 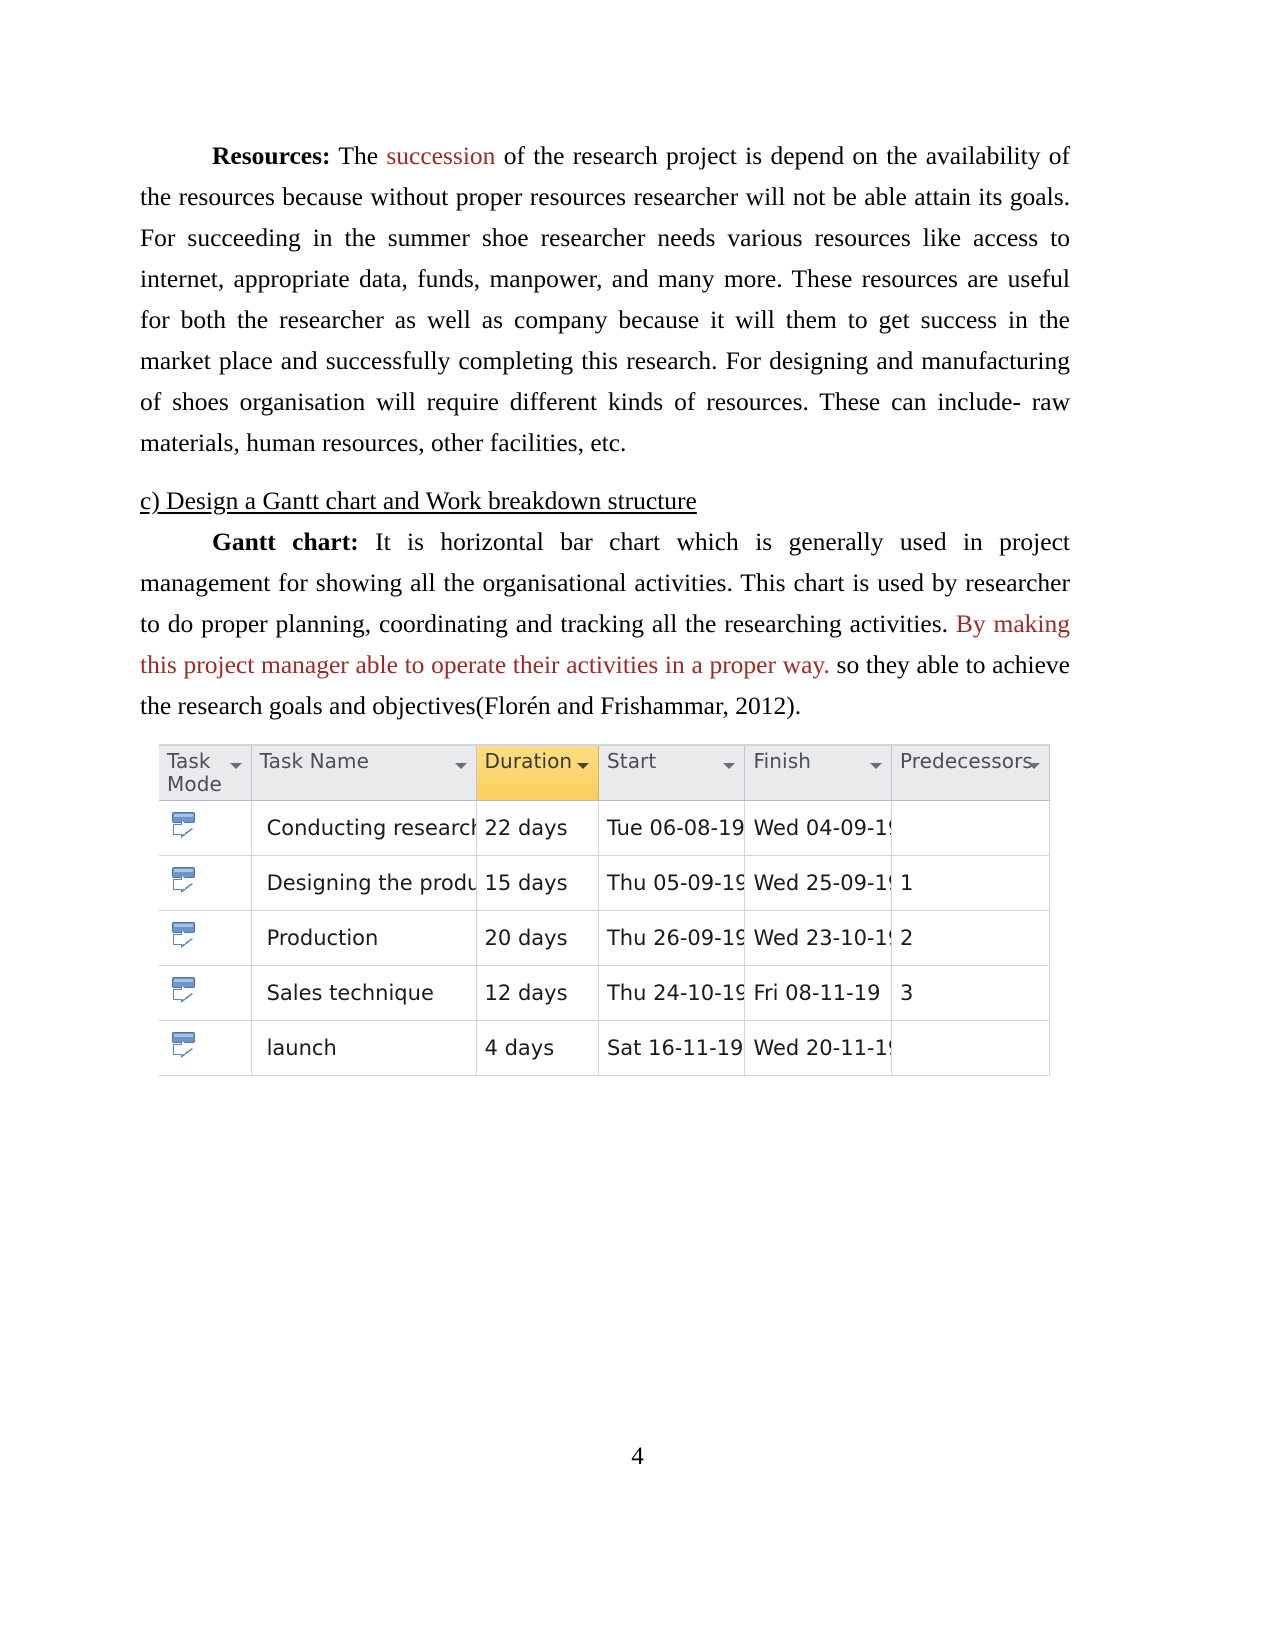 I want to click on cell-task-name: Sales technique, so click(x=364, y=993).